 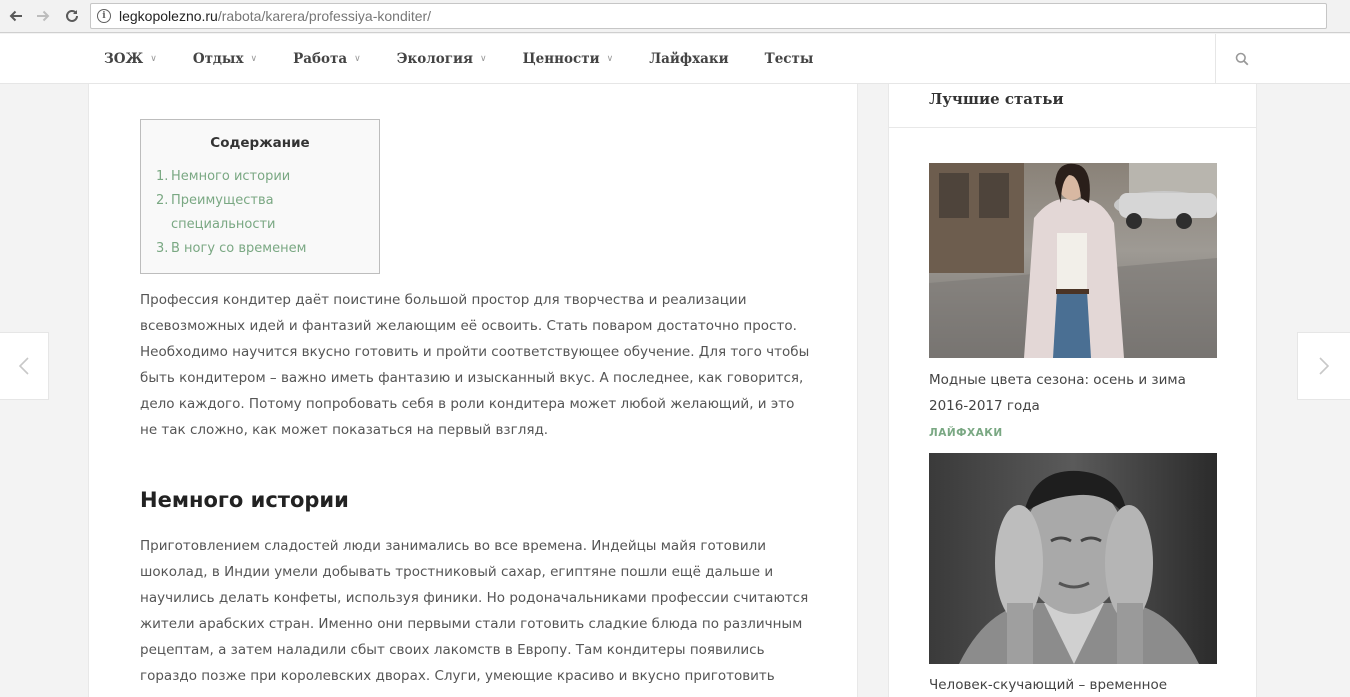 I want to click on toc-item-number: 3., so click(x=162, y=248).